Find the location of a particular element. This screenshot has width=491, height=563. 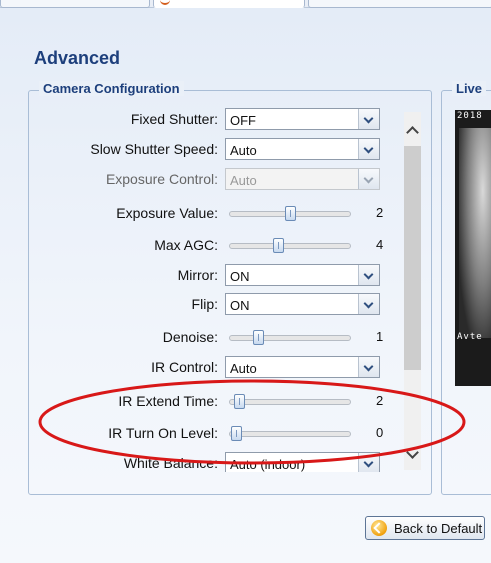

ir-turn-on-level-number: 0 is located at coordinates (380, 432).